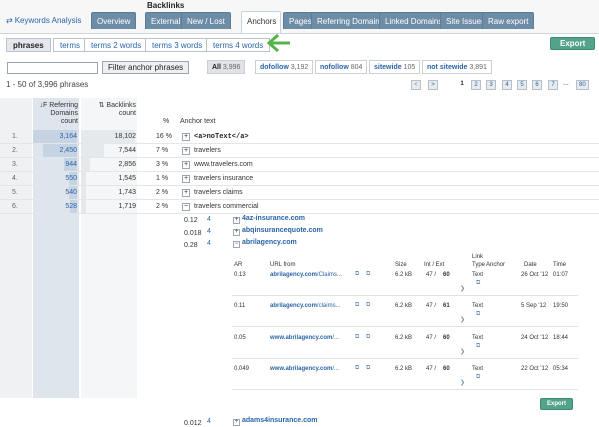 This screenshot has width=599, height=427. Describe the element at coordinates (57, 114) in the screenshot. I see `header-referring-domains: ↓F Referring Domains count` at that location.